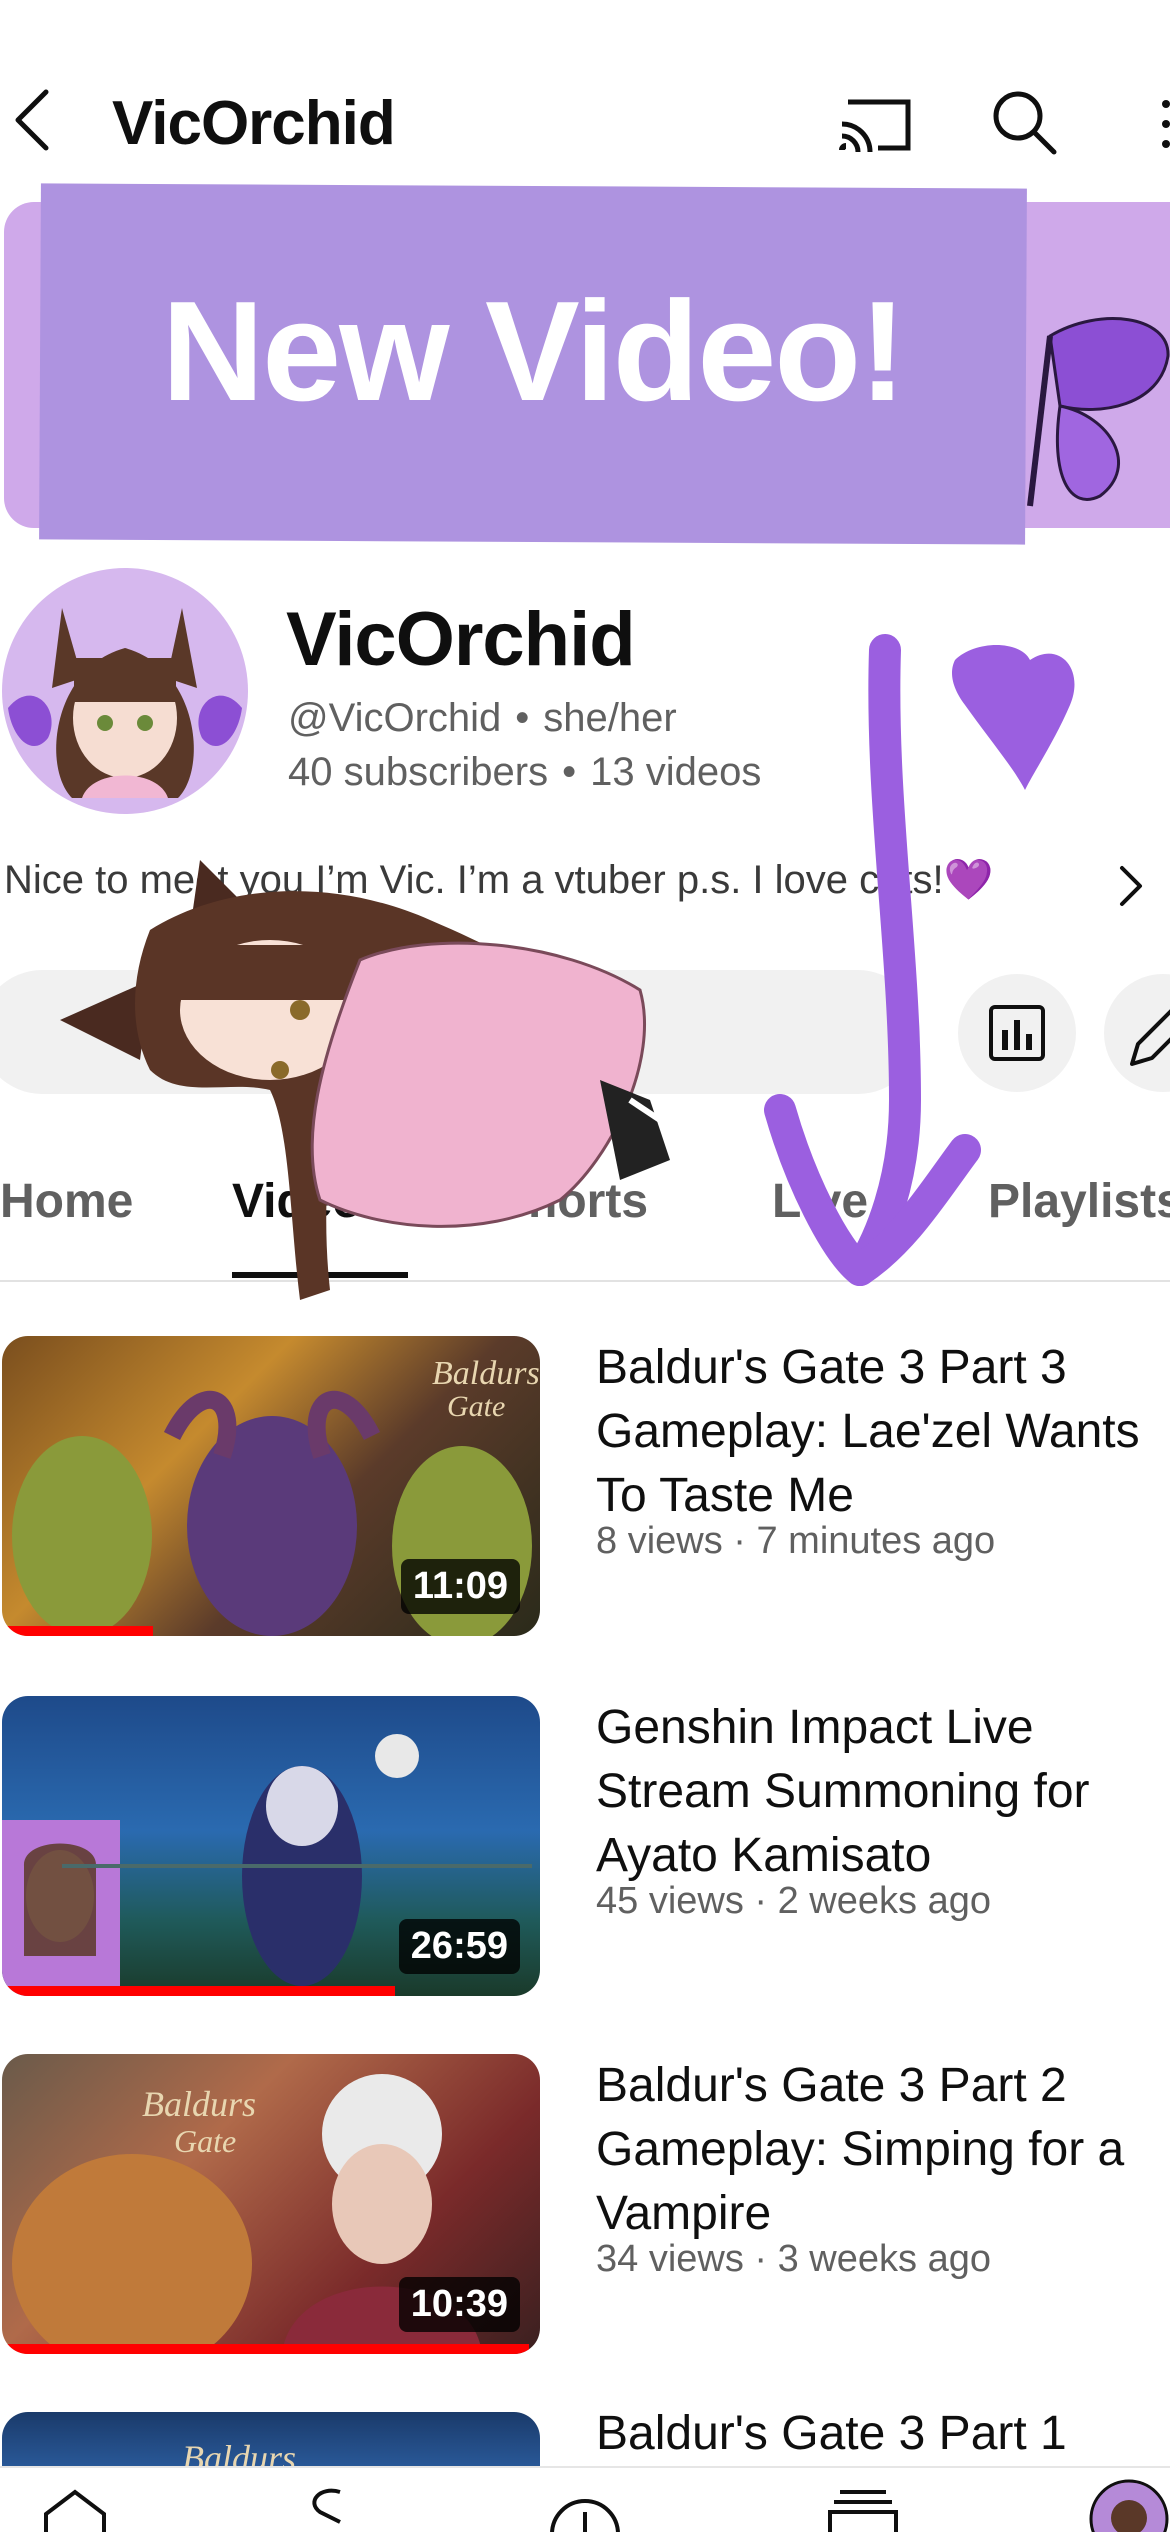 The width and height of the screenshot is (1170, 2532). I want to click on channel-banner: New Video!, so click(585, 364).